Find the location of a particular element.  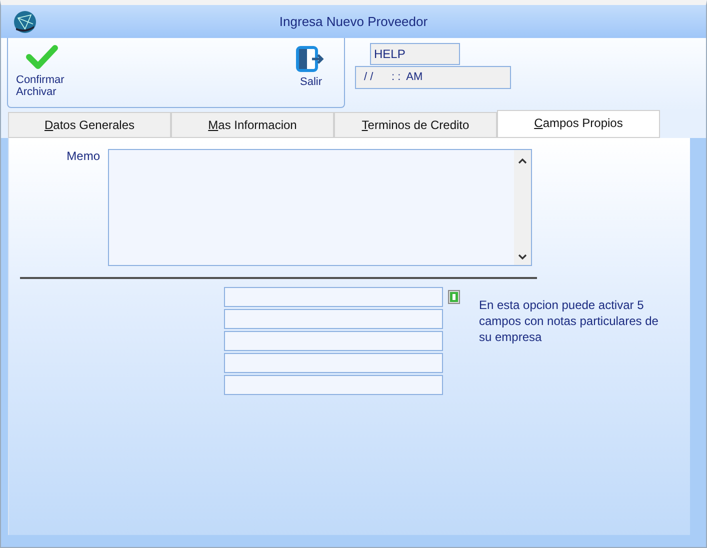

tab: Mas Informacion is located at coordinates (252, 125).